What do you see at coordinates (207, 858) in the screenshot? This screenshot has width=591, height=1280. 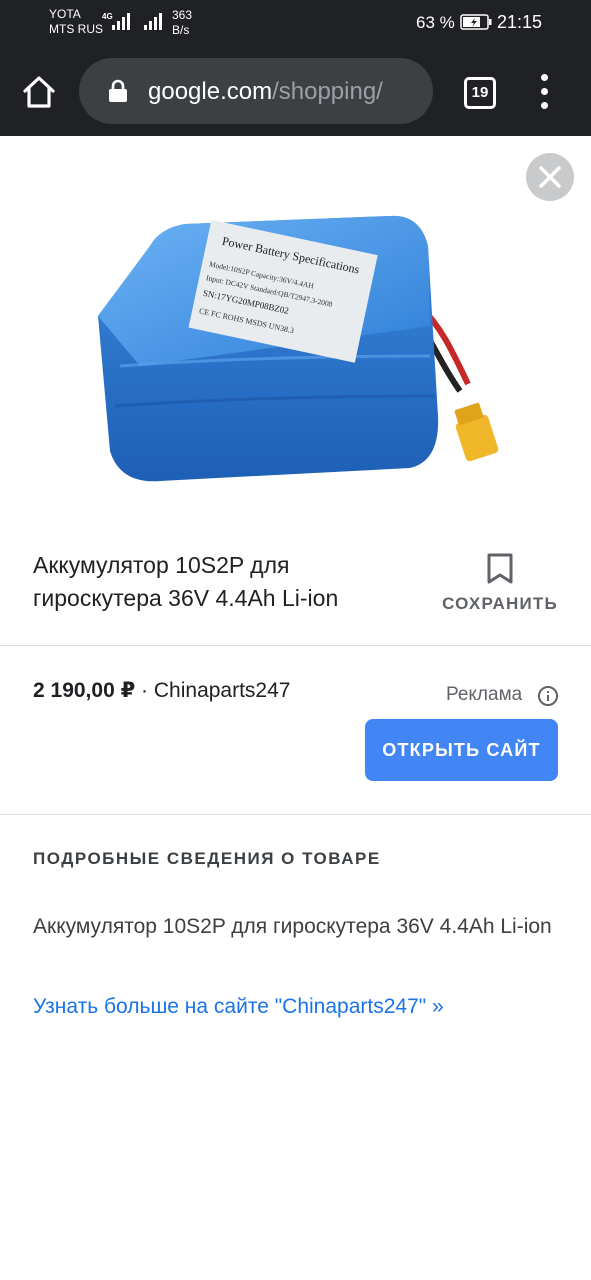 I see `details-heading: ПОДРОБНЫЕ СВЕДЕНИЯ О ТОВАРЕ` at bounding box center [207, 858].